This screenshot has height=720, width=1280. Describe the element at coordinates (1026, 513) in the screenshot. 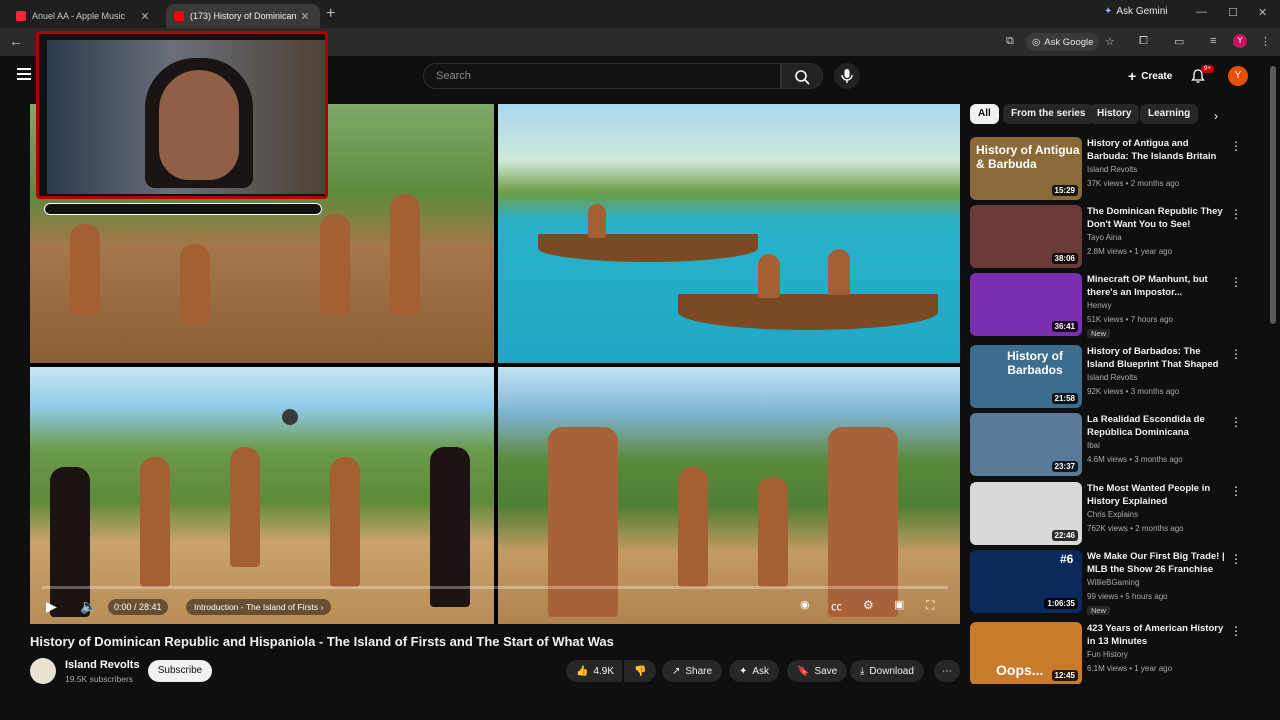

I see `thumbnail: 22:46` at that location.